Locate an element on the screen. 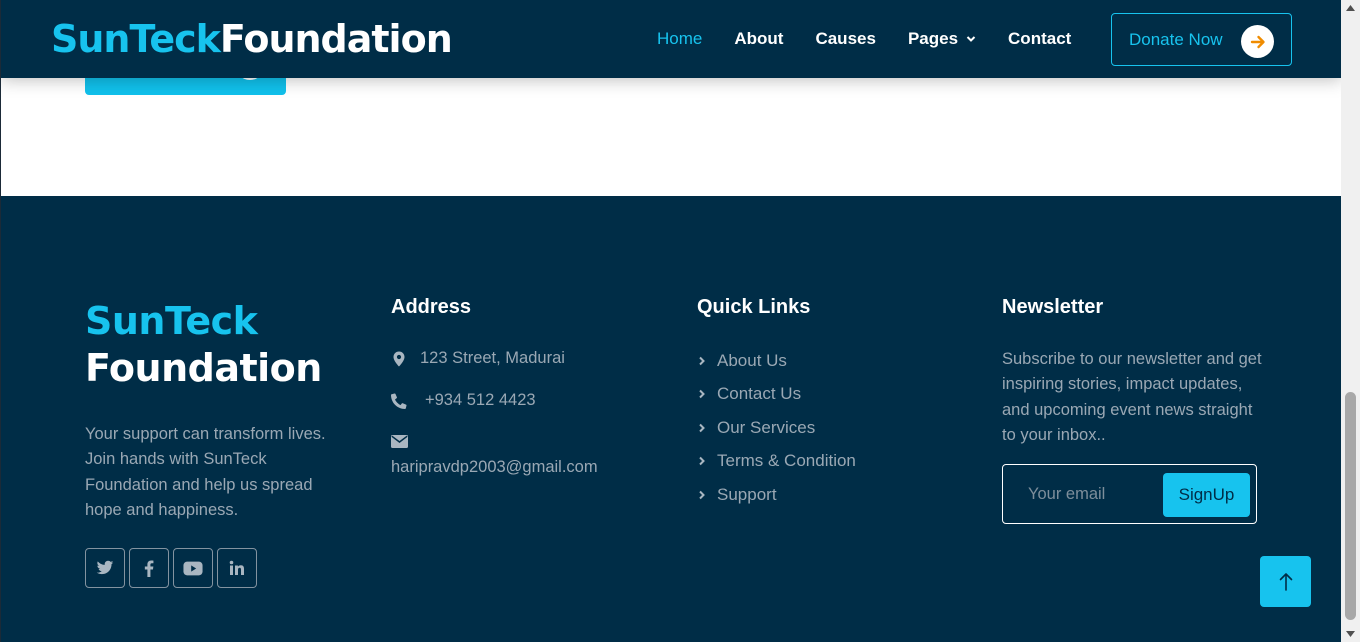  quick-link-terms: Terms & Condition is located at coordinates (776, 461).